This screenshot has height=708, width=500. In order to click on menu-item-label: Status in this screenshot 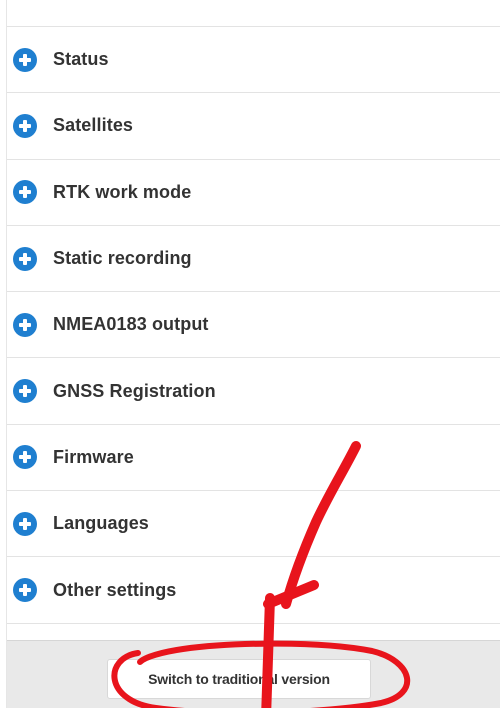, I will do `click(81, 59)`.